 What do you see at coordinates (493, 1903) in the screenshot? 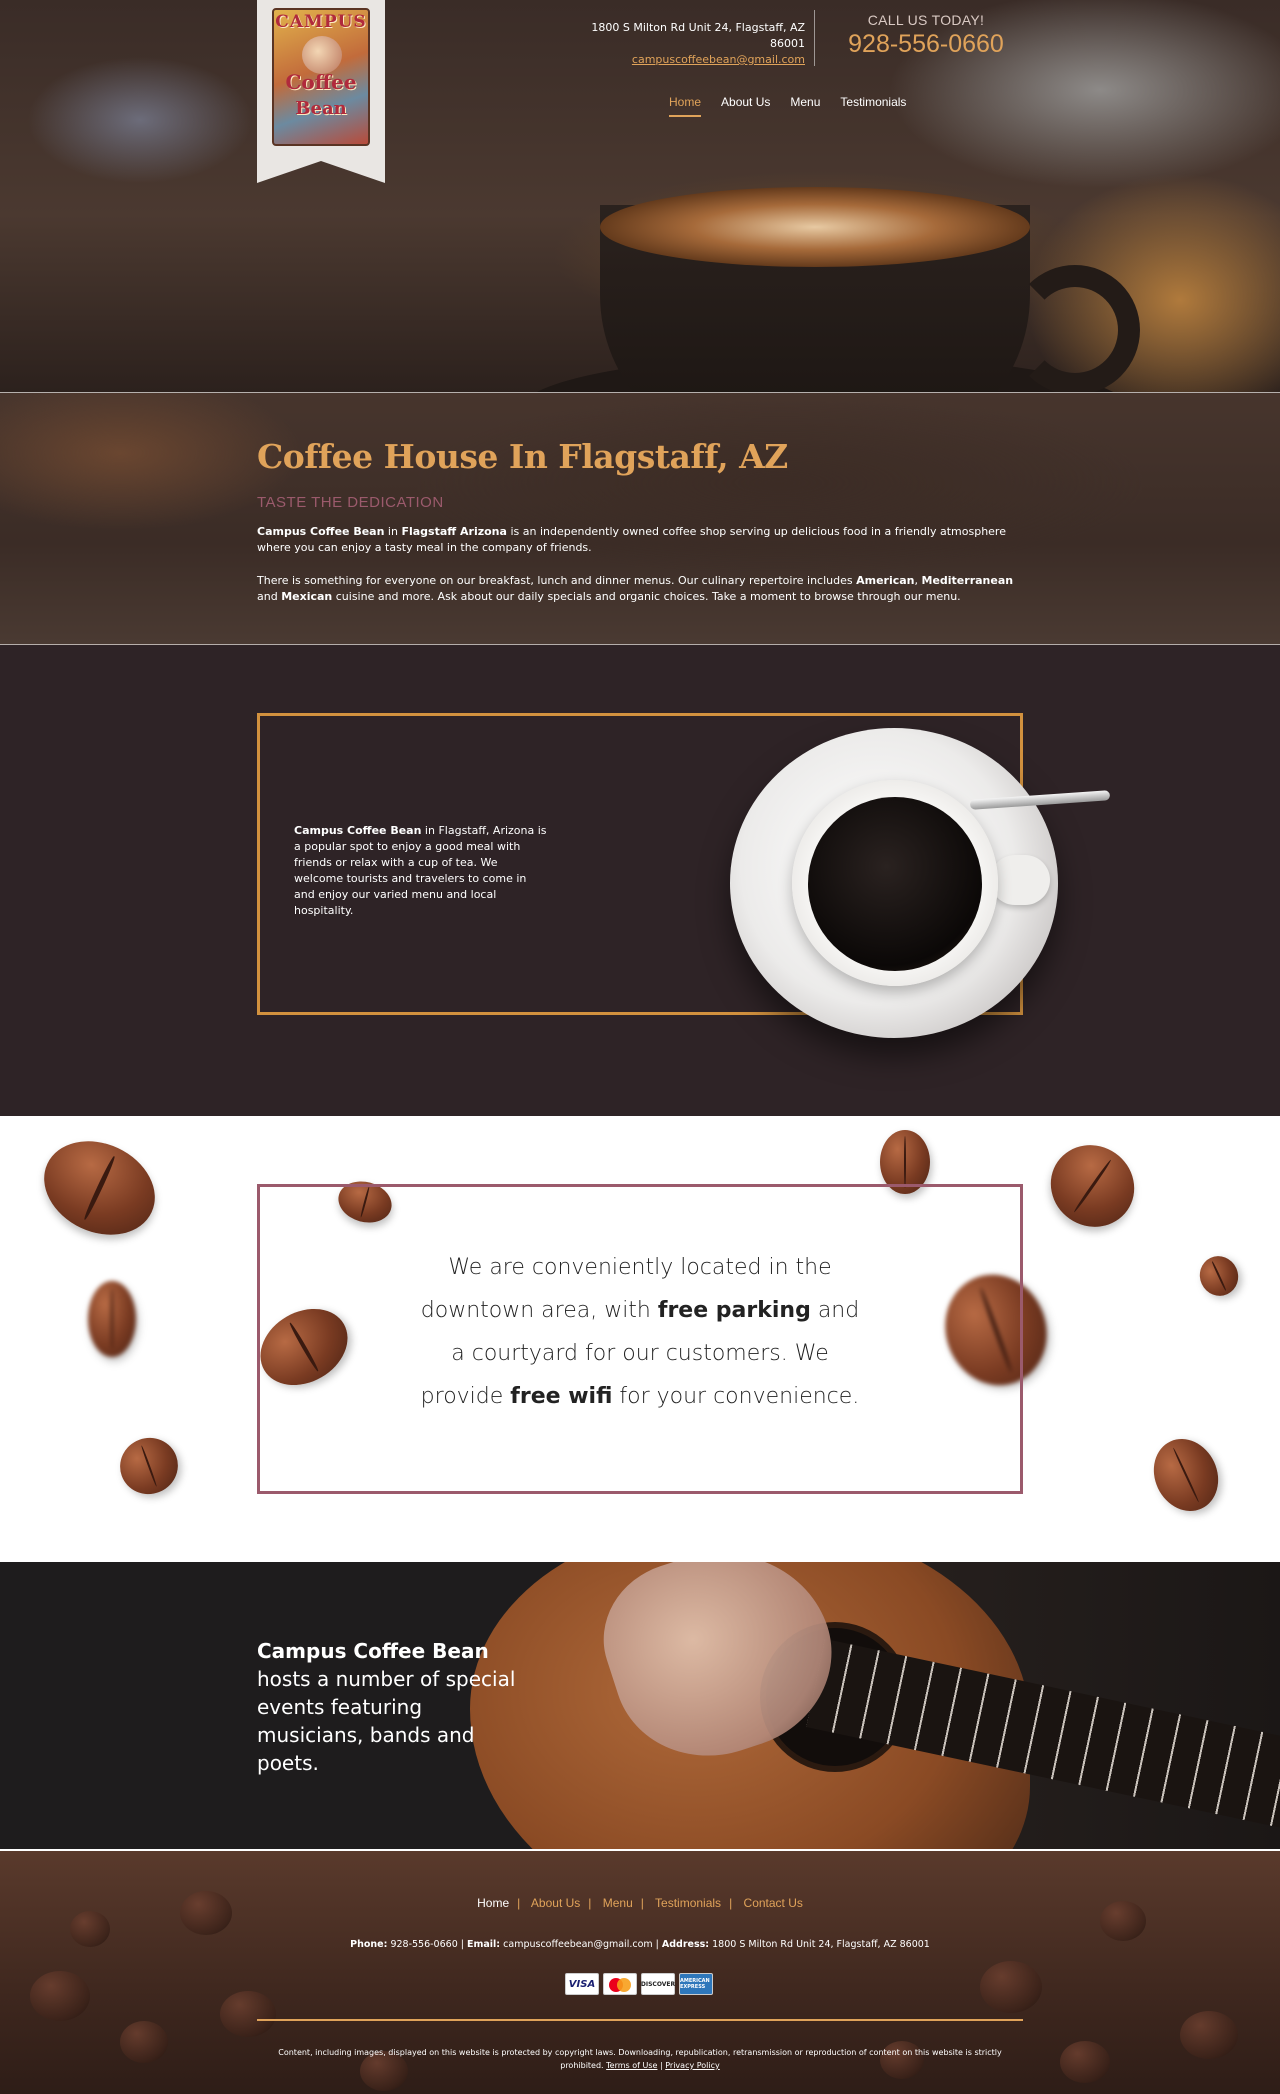
I see `footer-nav-home: Home` at bounding box center [493, 1903].